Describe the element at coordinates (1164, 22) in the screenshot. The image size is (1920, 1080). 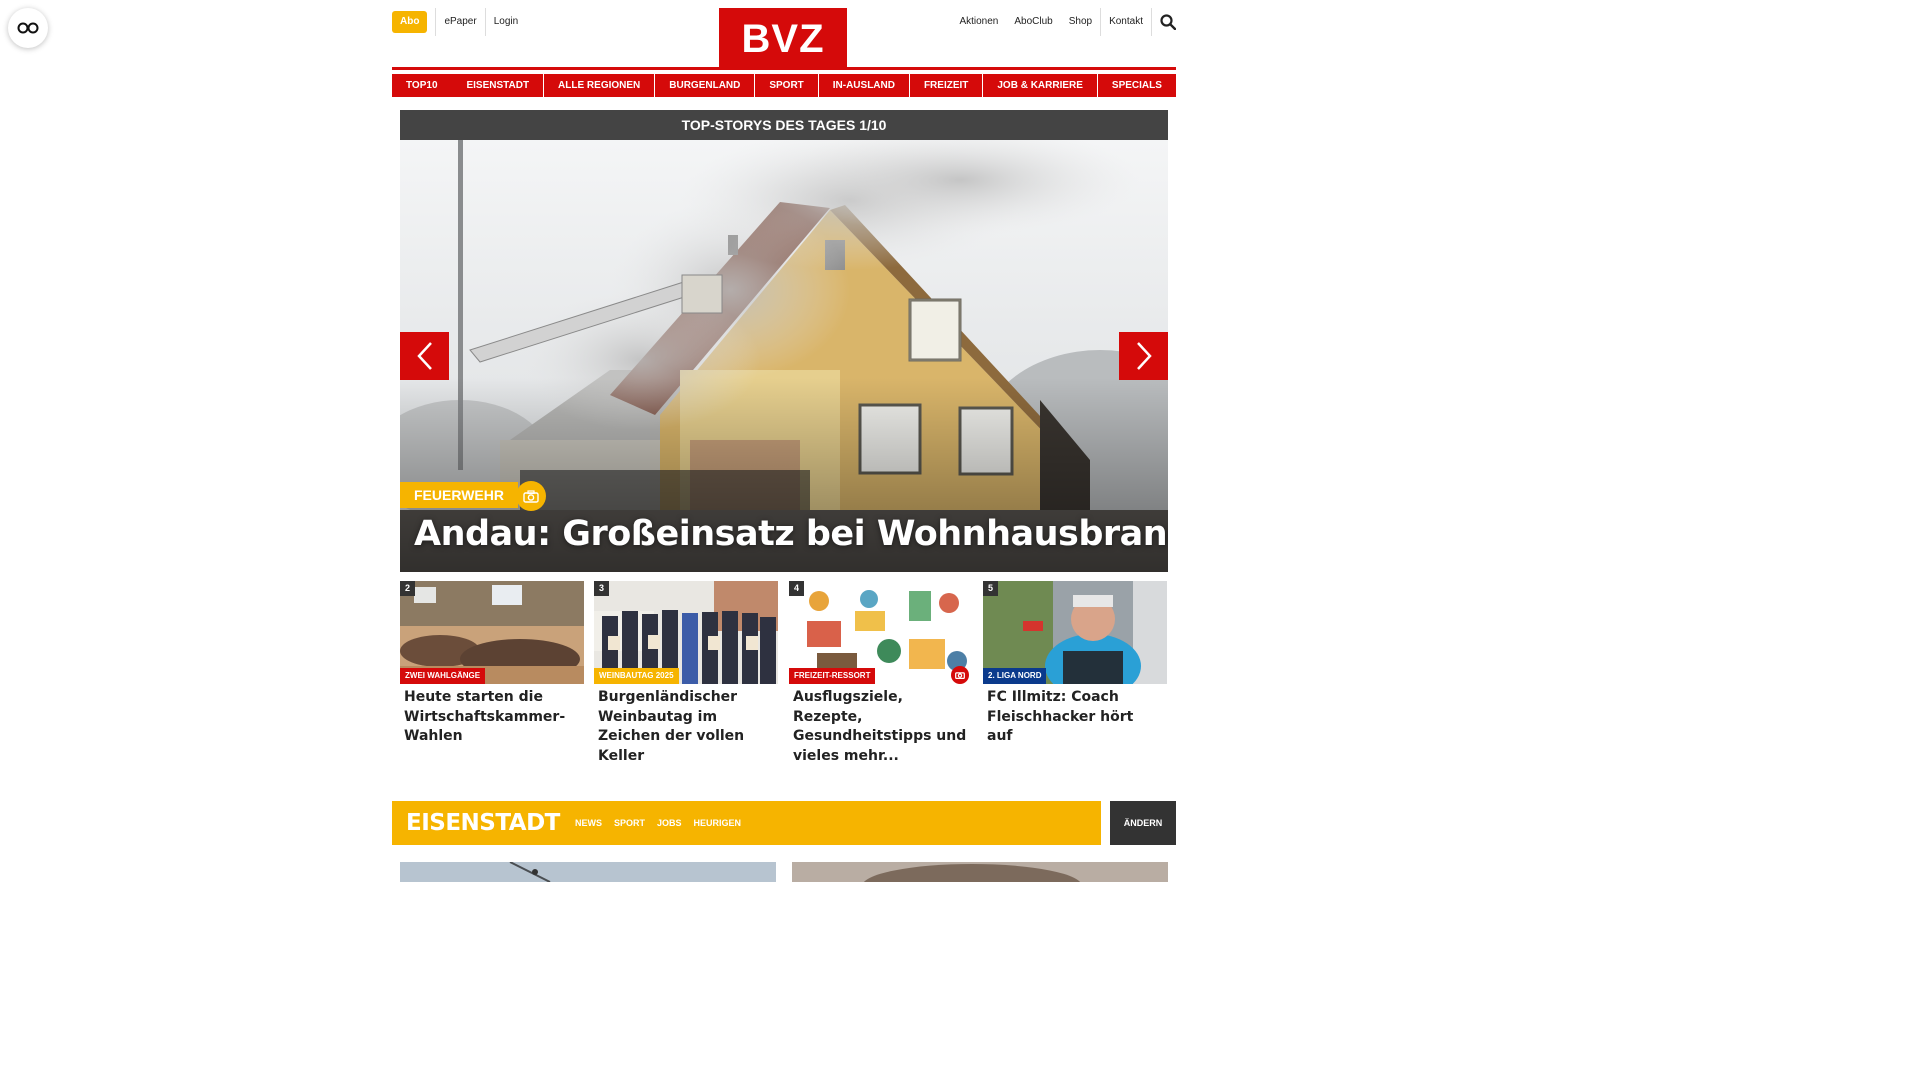
I see `search-icon` at that location.